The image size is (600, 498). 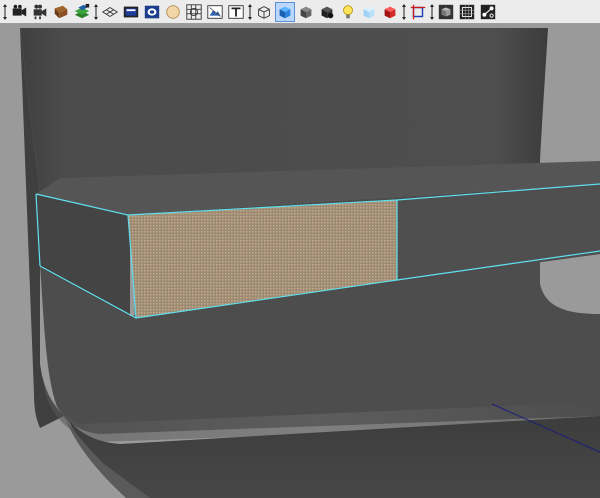 I want to click on tumble-camera-button, so click(x=40, y=12).